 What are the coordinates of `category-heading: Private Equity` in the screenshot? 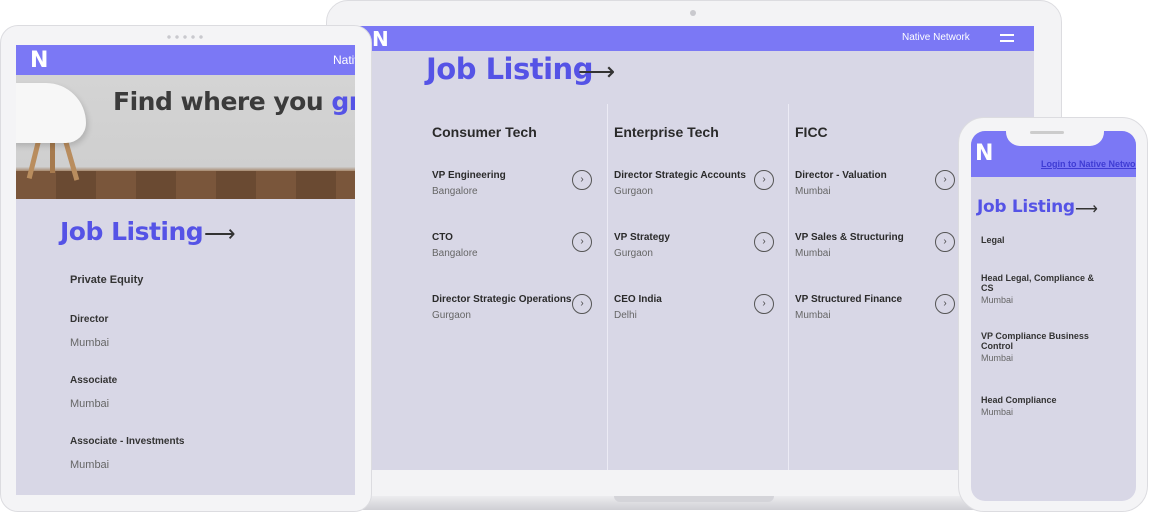 It's located at (107, 280).